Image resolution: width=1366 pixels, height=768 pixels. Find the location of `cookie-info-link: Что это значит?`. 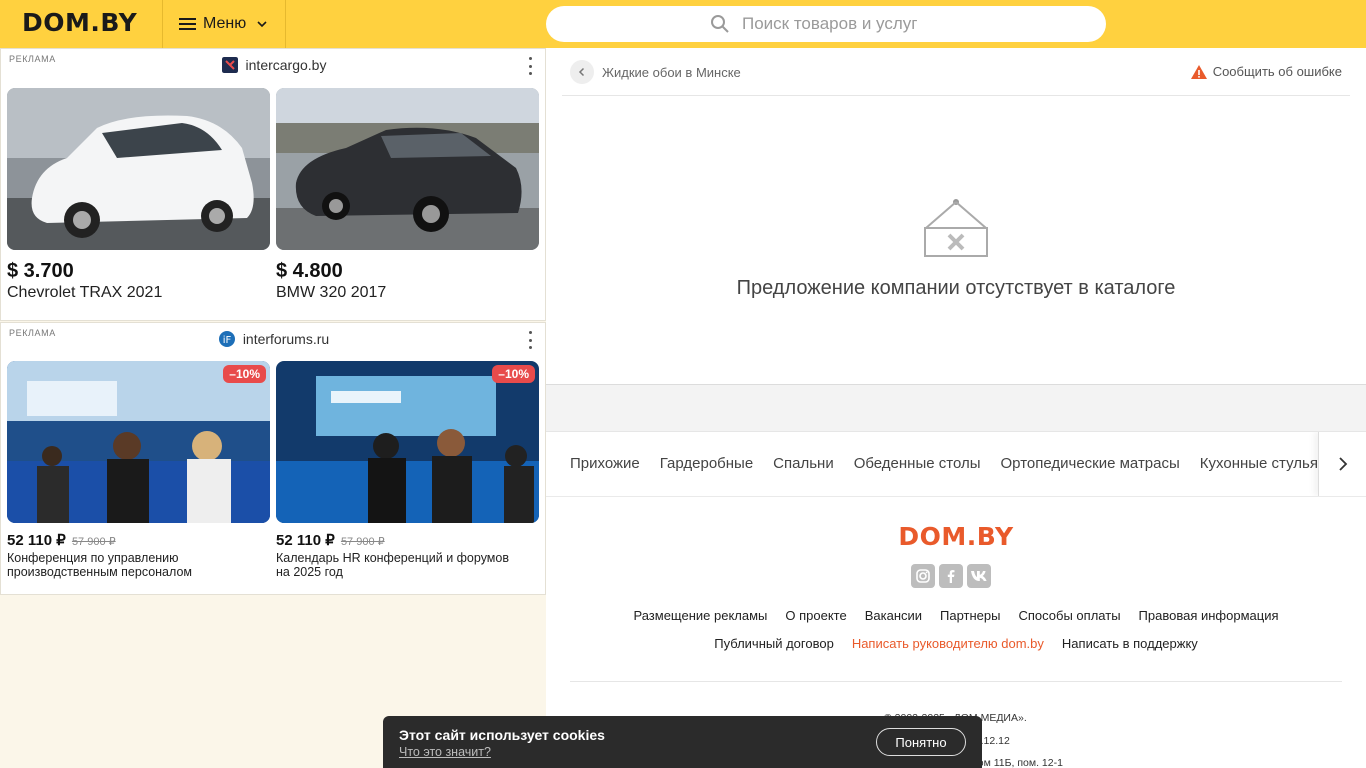

cookie-info-link: Что это значит? is located at coordinates (445, 752).